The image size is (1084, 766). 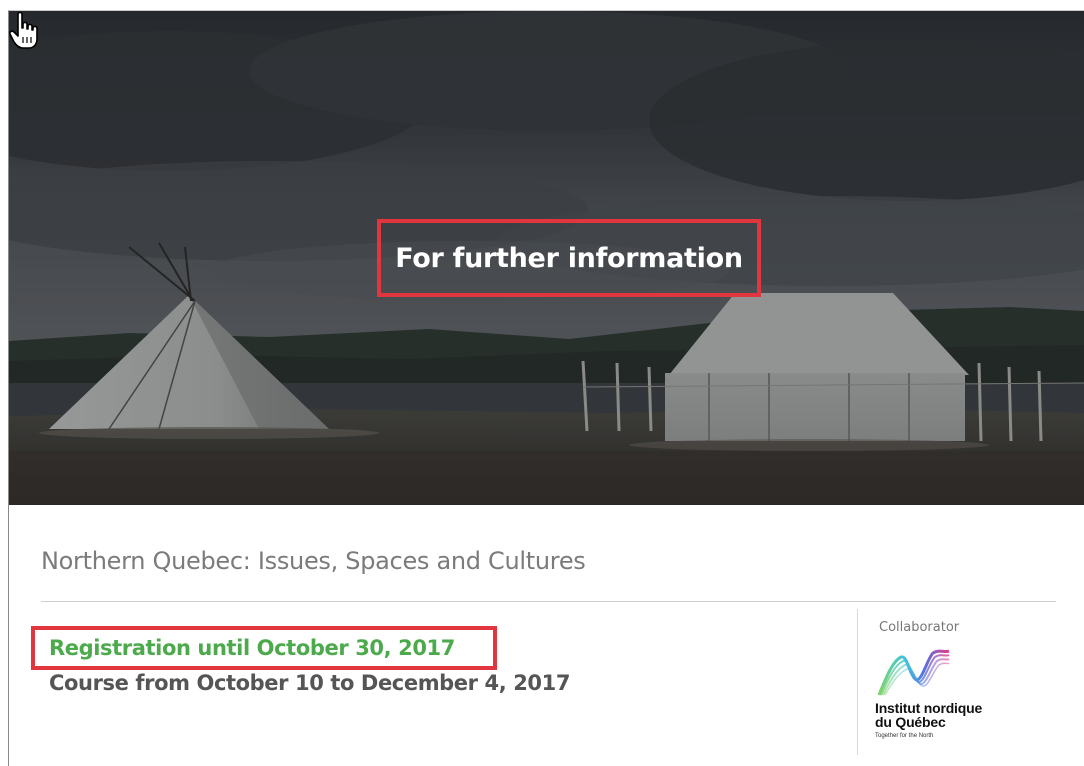 I want to click on section-divider, so click(x=548, y=601).